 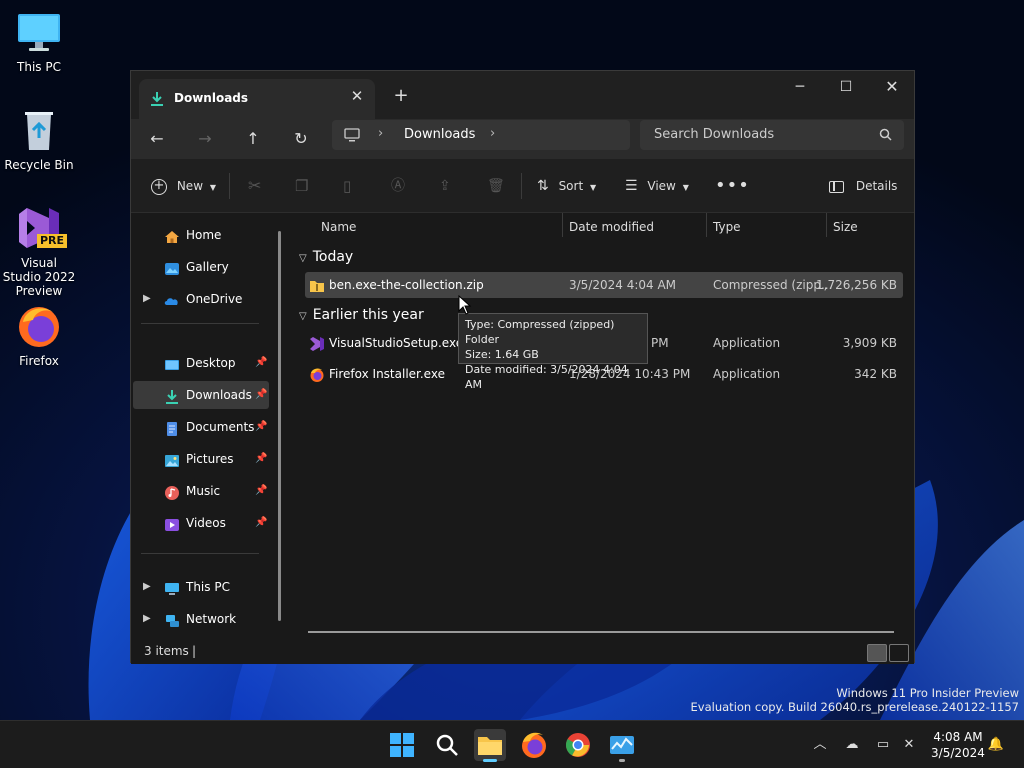 I want to click on view-button: ☰ View ▼, so click(x=657, y=186).